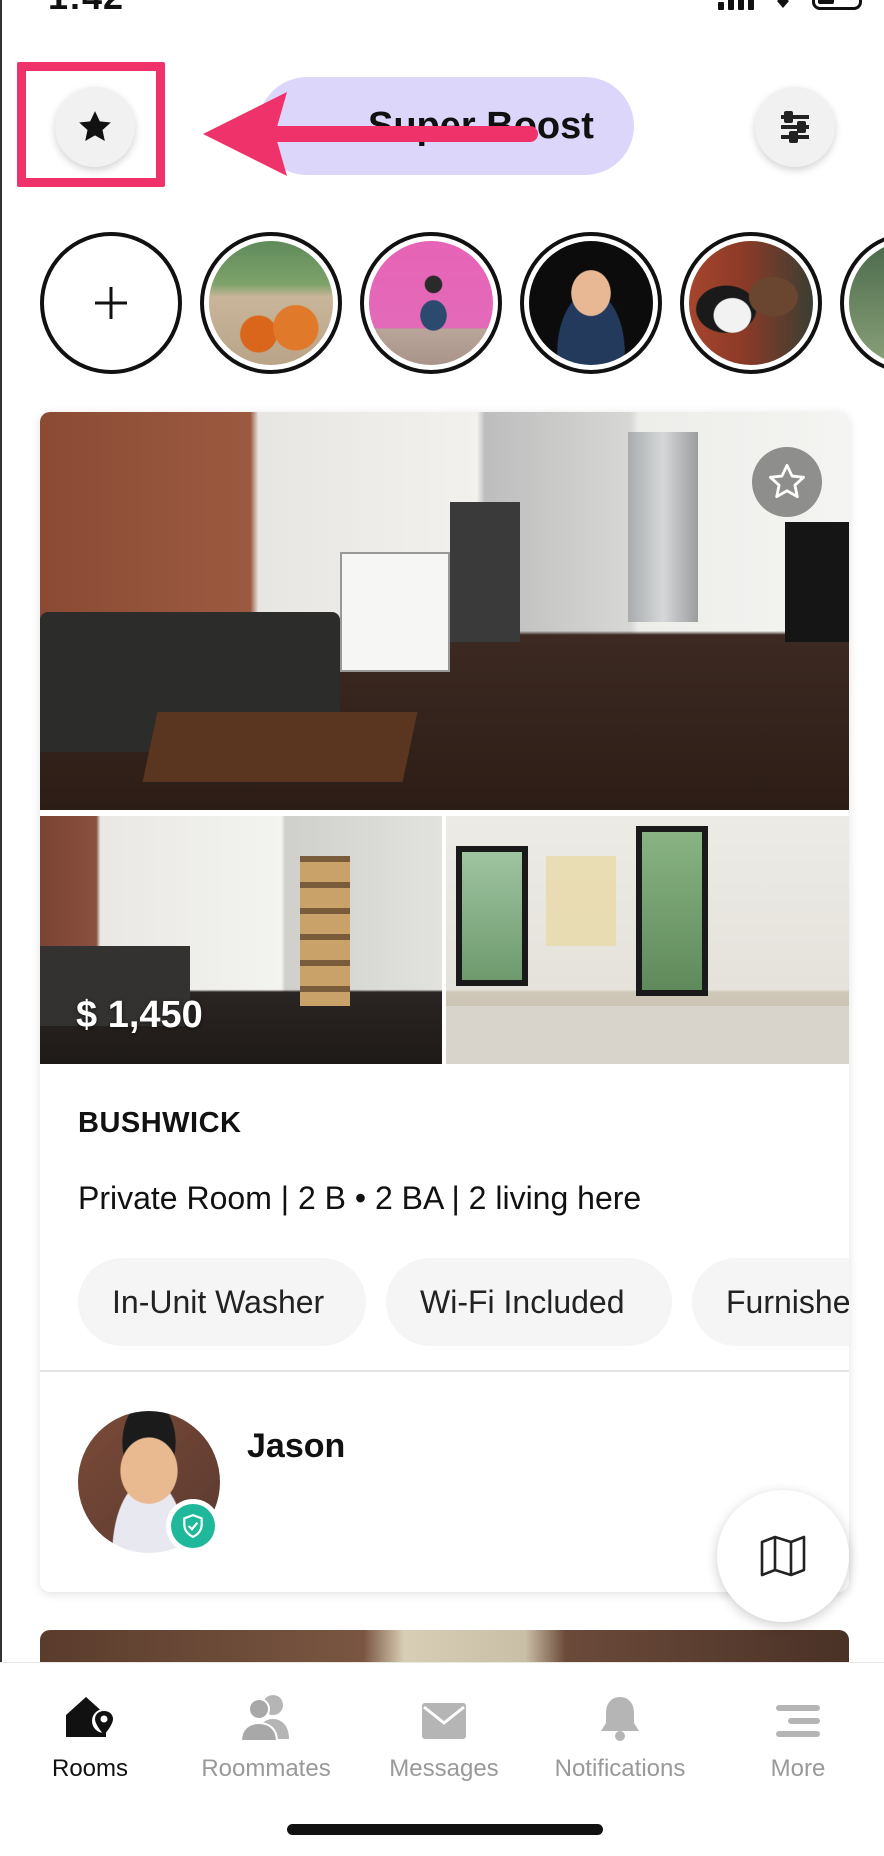  I want to click on star-filled-icon, so click(95, 126).